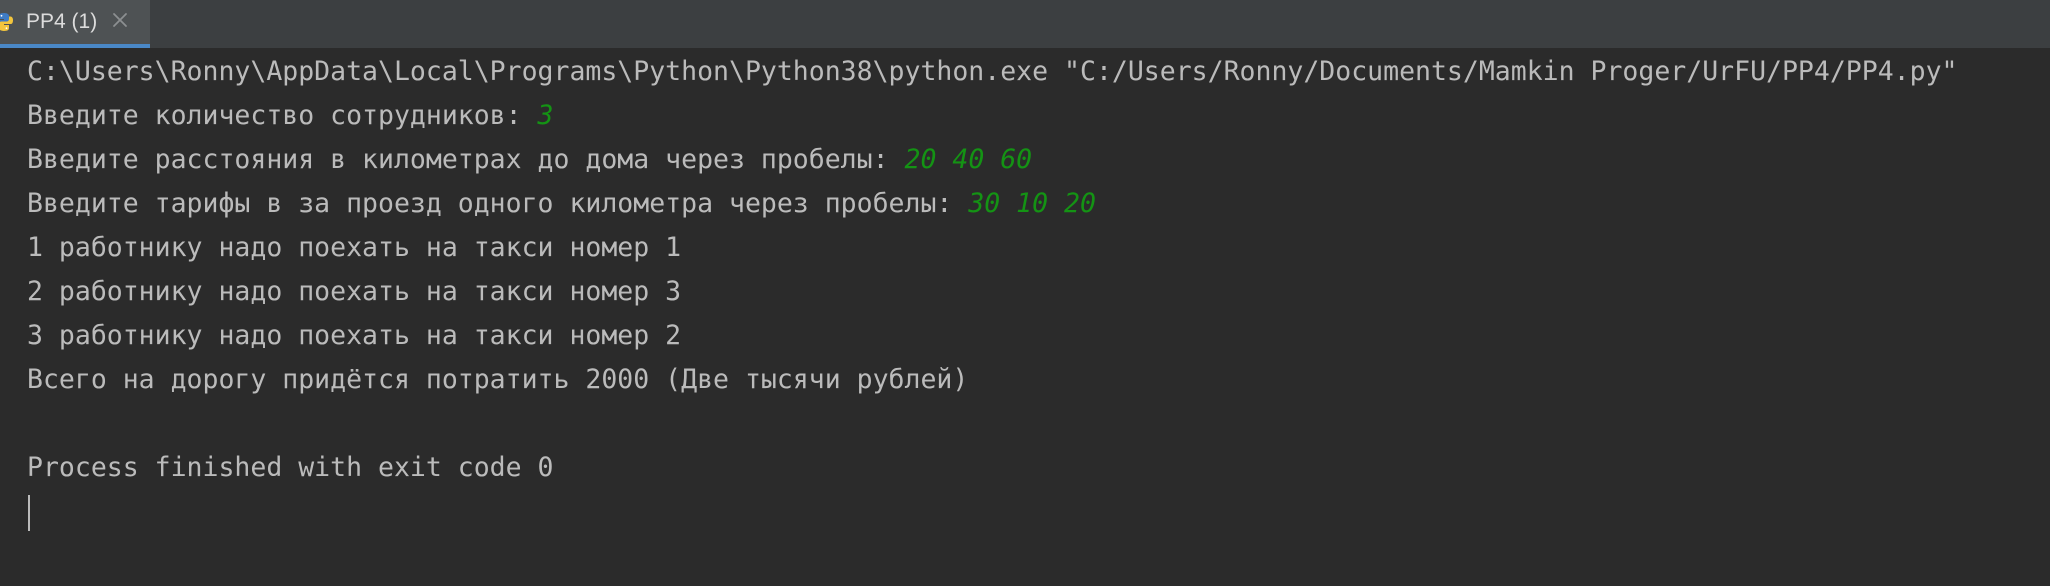  I want to click on text-caret, so click(29, 513).